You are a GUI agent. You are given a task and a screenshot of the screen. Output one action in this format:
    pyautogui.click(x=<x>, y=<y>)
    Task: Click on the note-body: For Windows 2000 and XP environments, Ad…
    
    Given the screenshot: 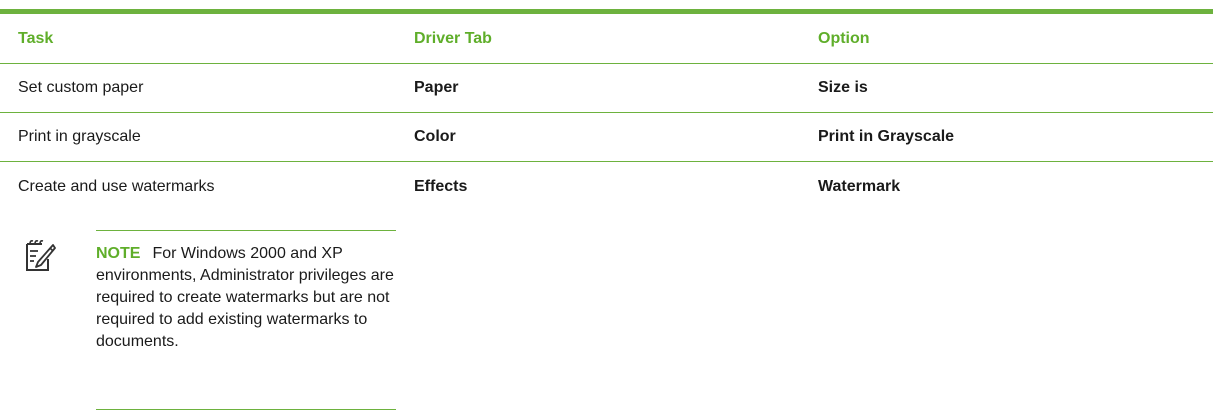 What is the action you would take?
    pyautogui.click(x=245, y=297)
    